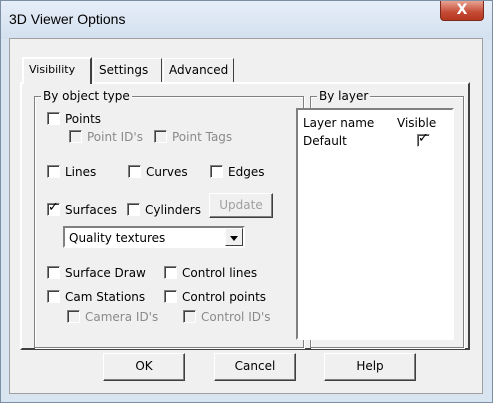 The image size is (493, 403). I want to click on point-tags-label: Point Tags, so click(202, 137).